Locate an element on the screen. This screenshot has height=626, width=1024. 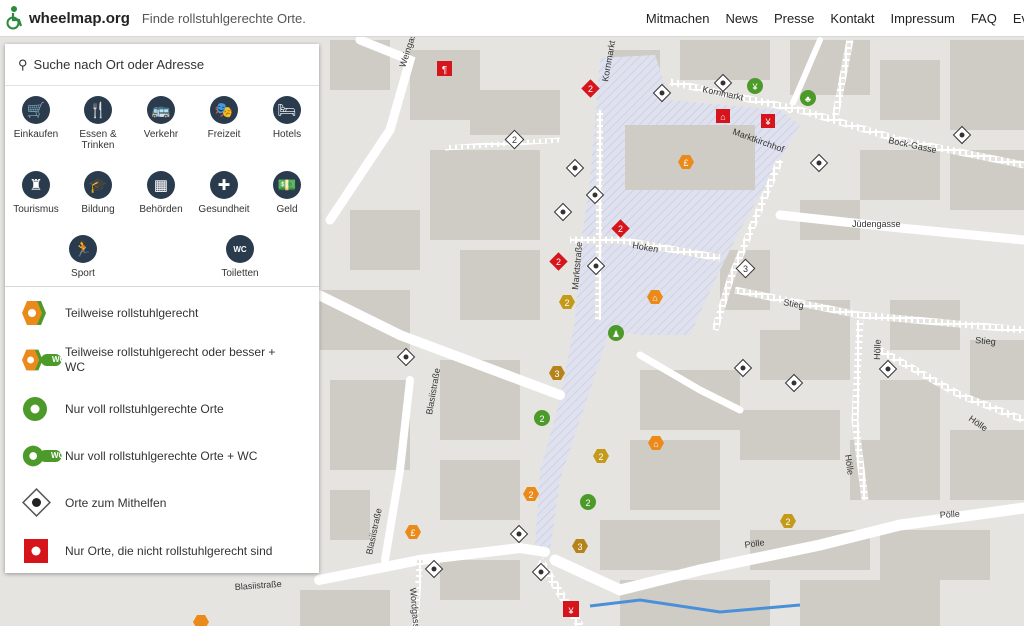
legend-partial: Teilweise rollstuhlgerecht is located at coordinates (162, 313).